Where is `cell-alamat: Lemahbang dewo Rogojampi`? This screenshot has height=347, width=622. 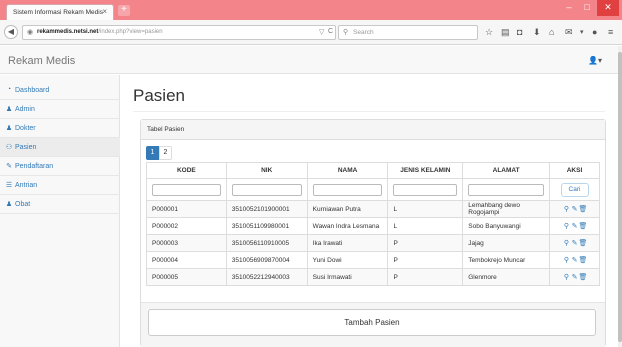
cell-alamat: Lemahbang dewo Rogojampi is located at coordinates (506, 209).